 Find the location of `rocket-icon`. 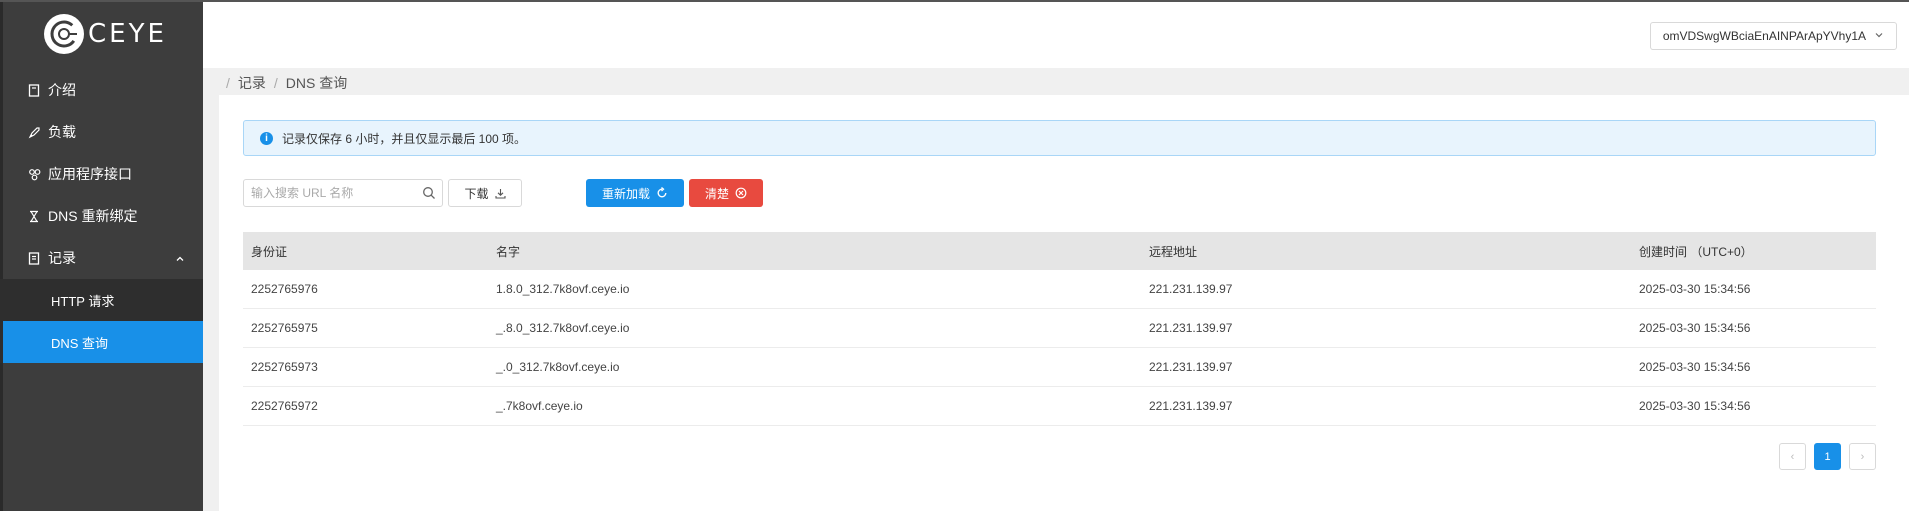

rocket-icon is located at coordinates (34, 132).